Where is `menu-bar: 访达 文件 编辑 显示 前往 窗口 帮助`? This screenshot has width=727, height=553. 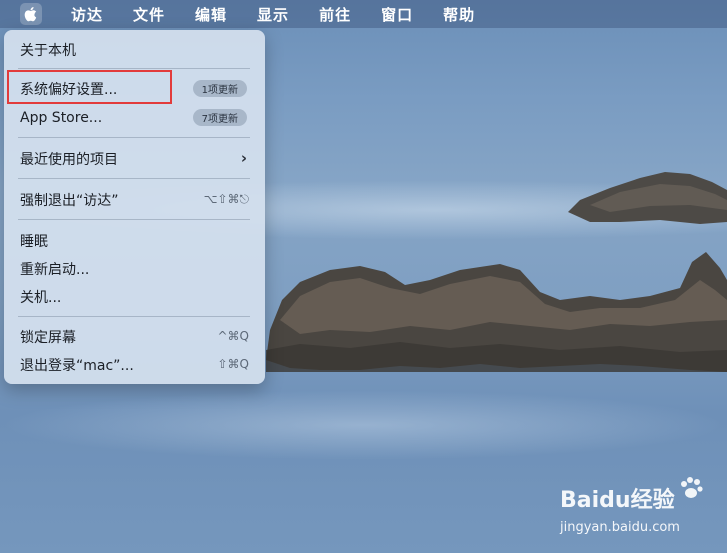 menu-bar: 访达 文件 编辑 显示 前往 窗口 帮助 is located at coordinates (363, 14).